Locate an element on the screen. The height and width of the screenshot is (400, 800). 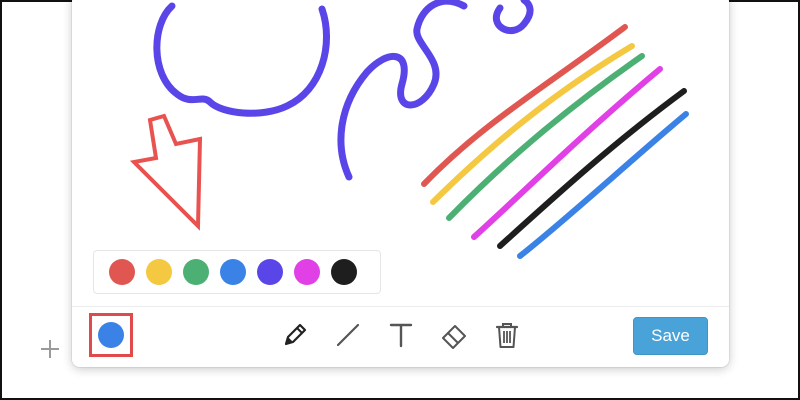
color-swatch-yellow is located at coordinates (159, 272).